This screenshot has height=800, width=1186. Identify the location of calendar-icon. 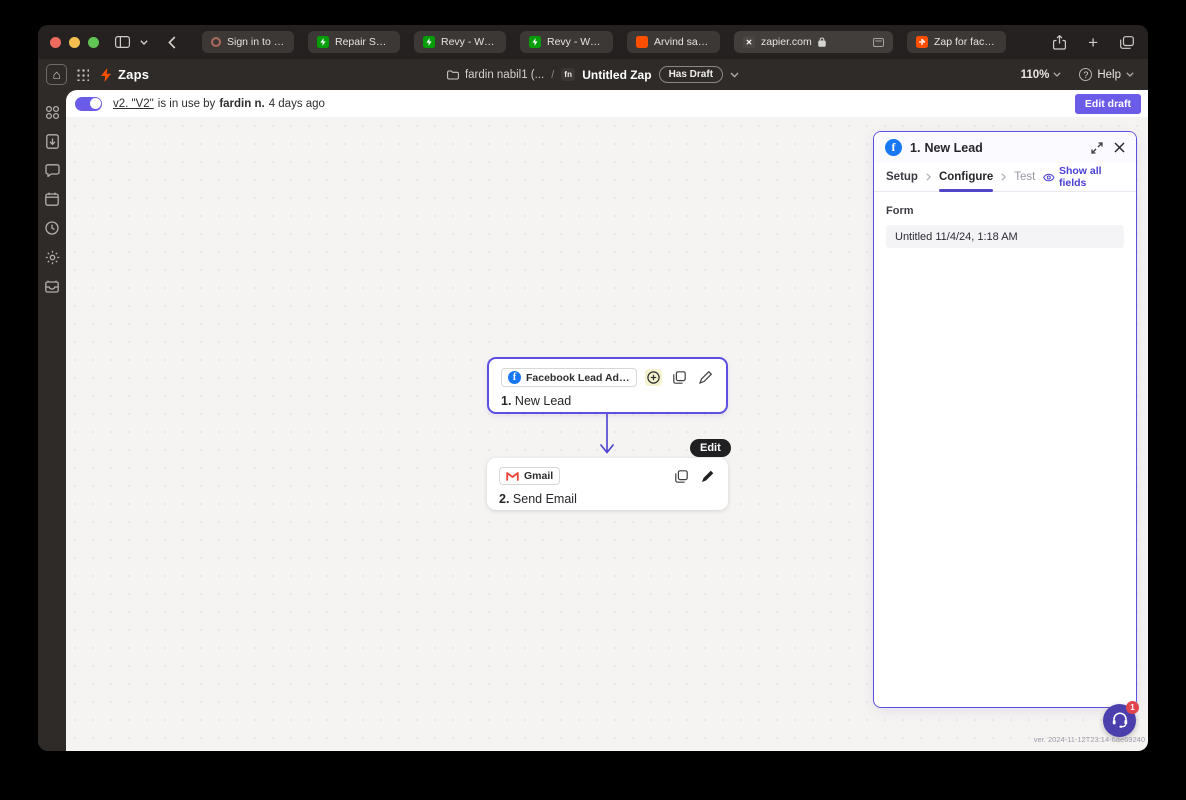
(52, 199).